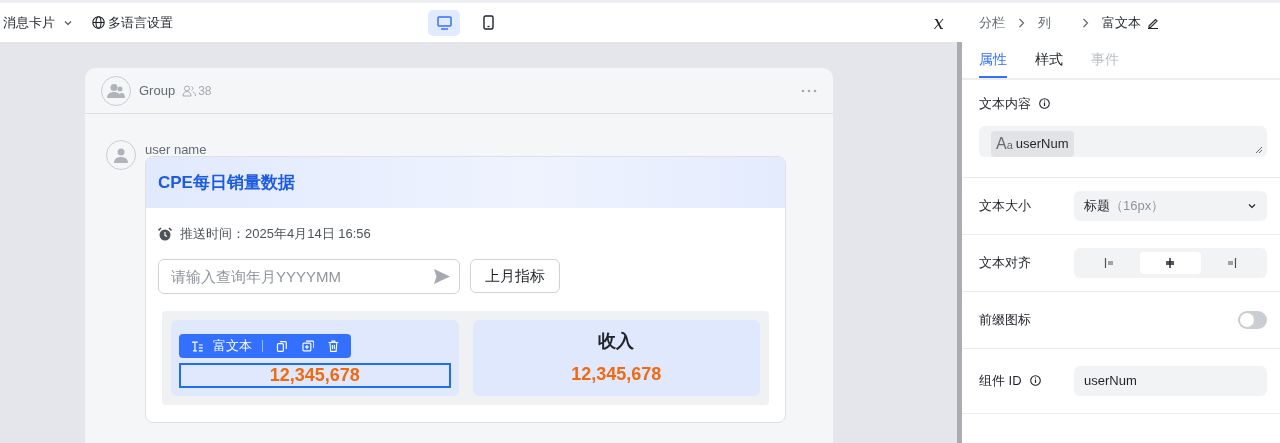 The image size is (1280, 443). I want to click on card-title: CPE每日销量数据, so click(226, 182).